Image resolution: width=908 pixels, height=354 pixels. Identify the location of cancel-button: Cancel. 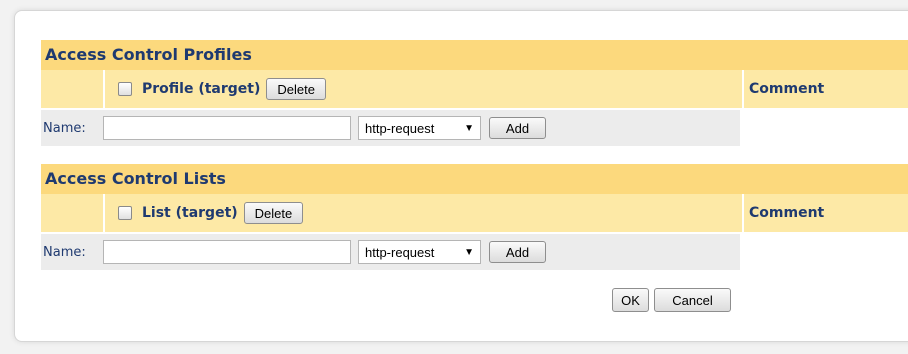
(692, 300).